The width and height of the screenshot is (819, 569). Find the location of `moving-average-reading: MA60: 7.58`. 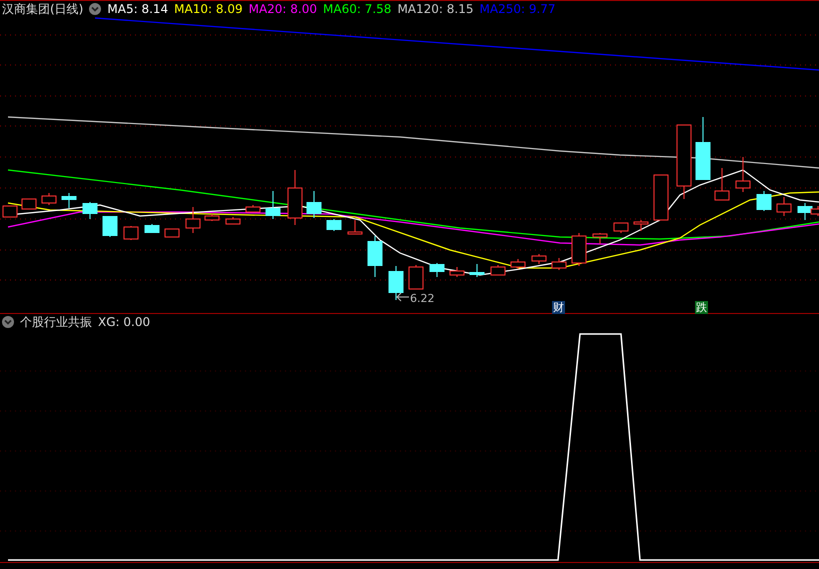

moving-average-reading: MA60: 7.58 is located at coordinates (357, 9).